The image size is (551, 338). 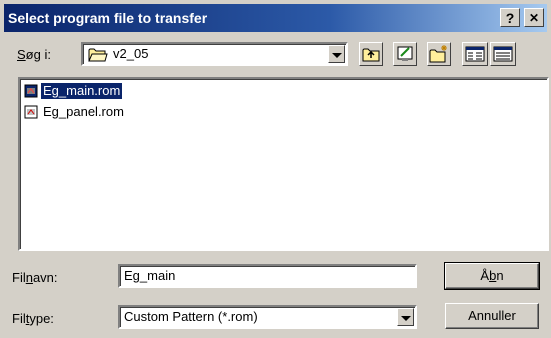 What do you see at coordinates (33, 318) in the screenshot?
I see `filetype-label: Filtype:` at bounding box center [33, 318].